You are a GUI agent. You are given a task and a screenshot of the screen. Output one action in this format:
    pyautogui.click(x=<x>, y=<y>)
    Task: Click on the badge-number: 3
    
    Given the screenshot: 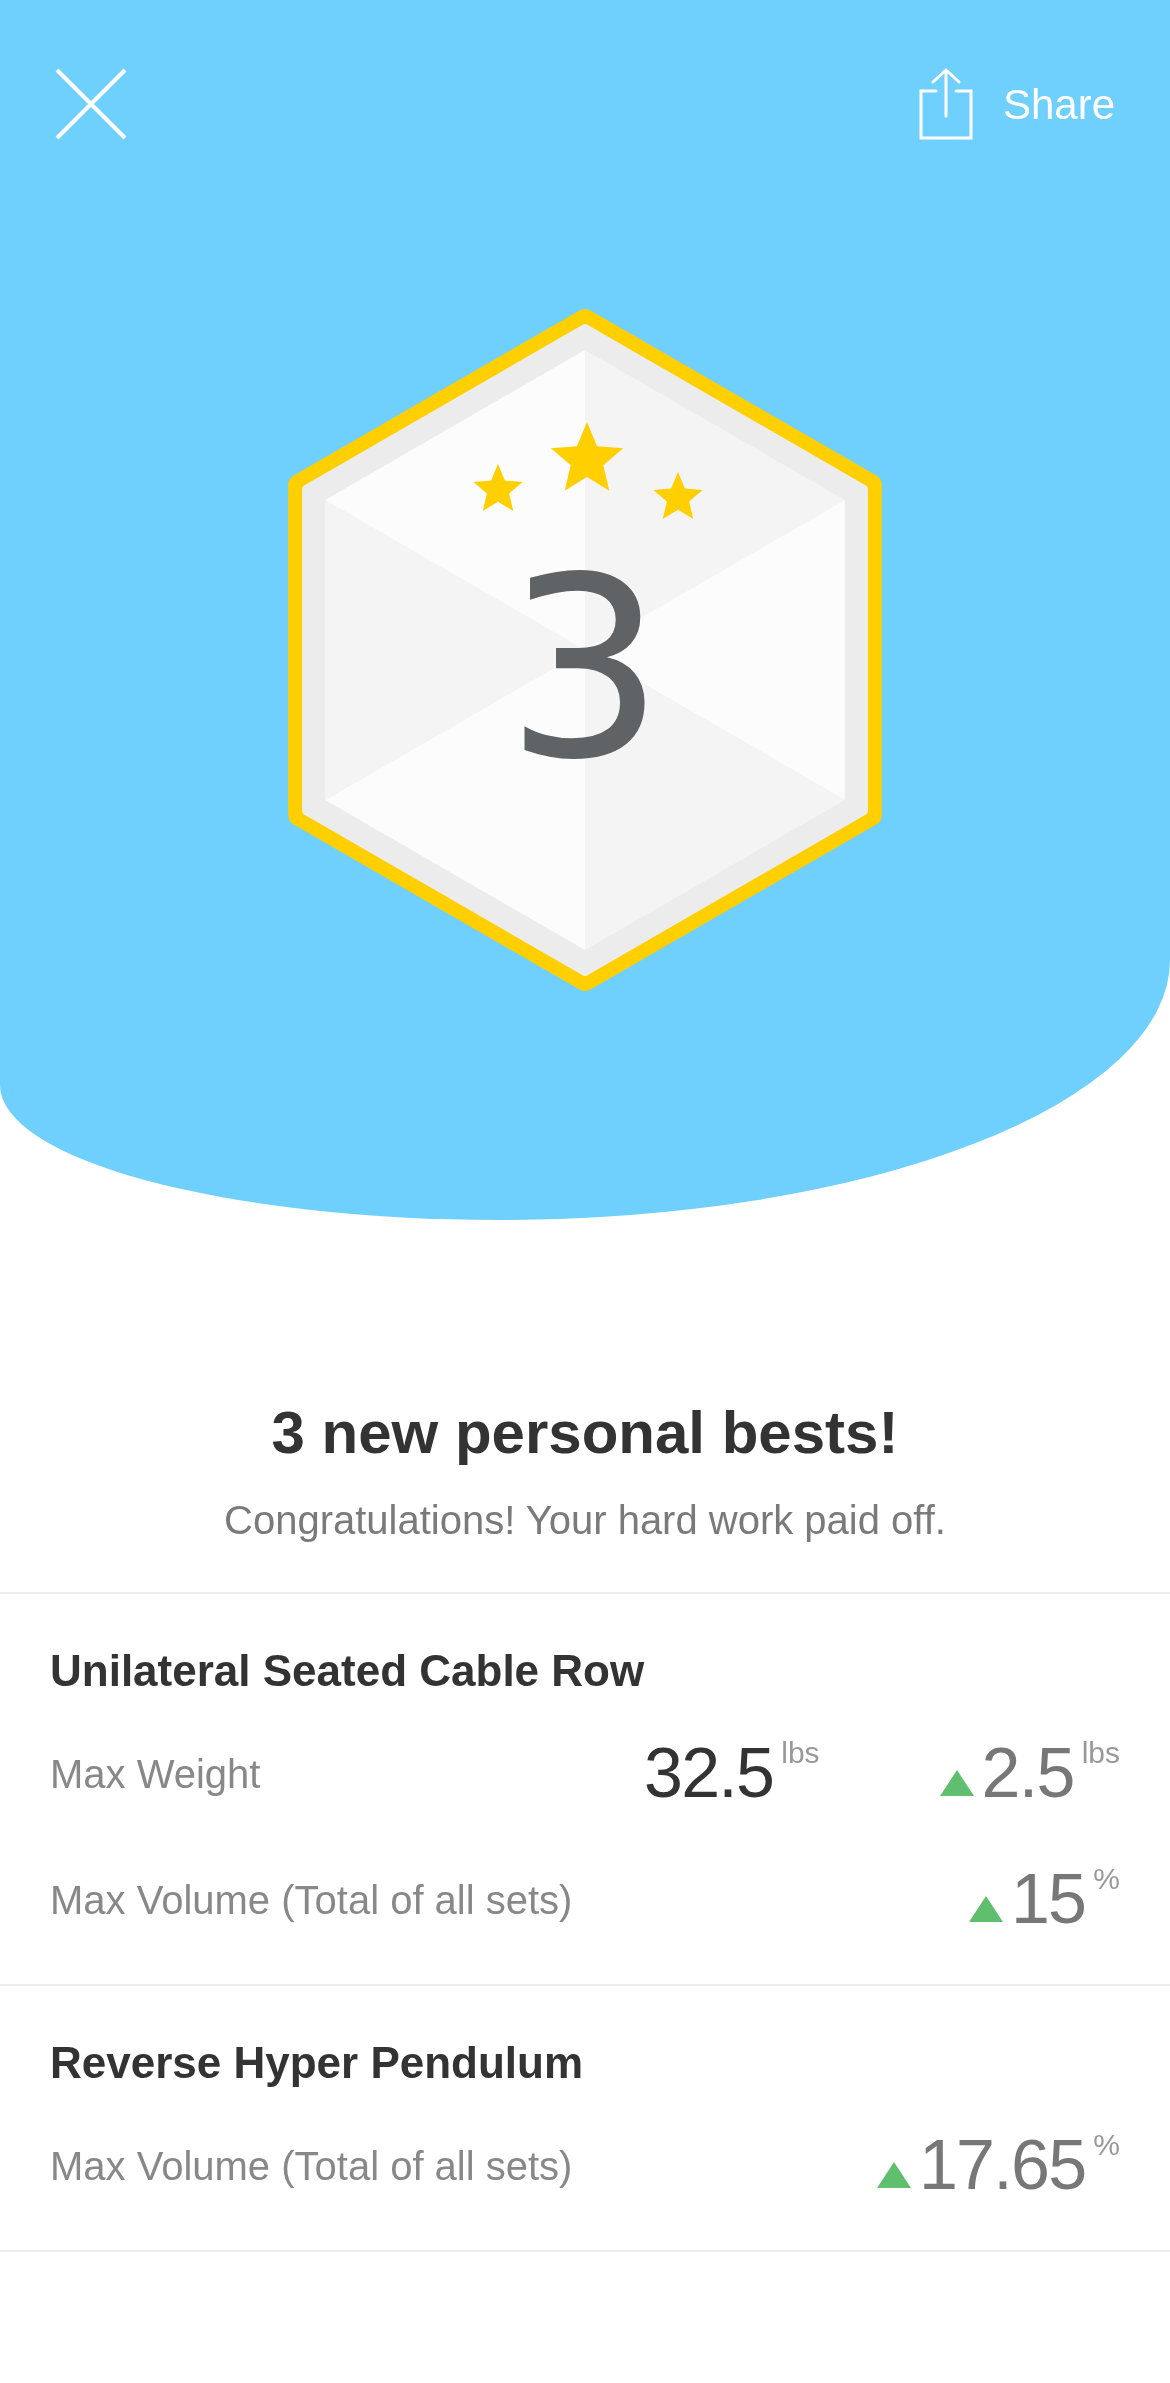 What is the action you would take?
    pyautogui.click(x=585, y=668)
    